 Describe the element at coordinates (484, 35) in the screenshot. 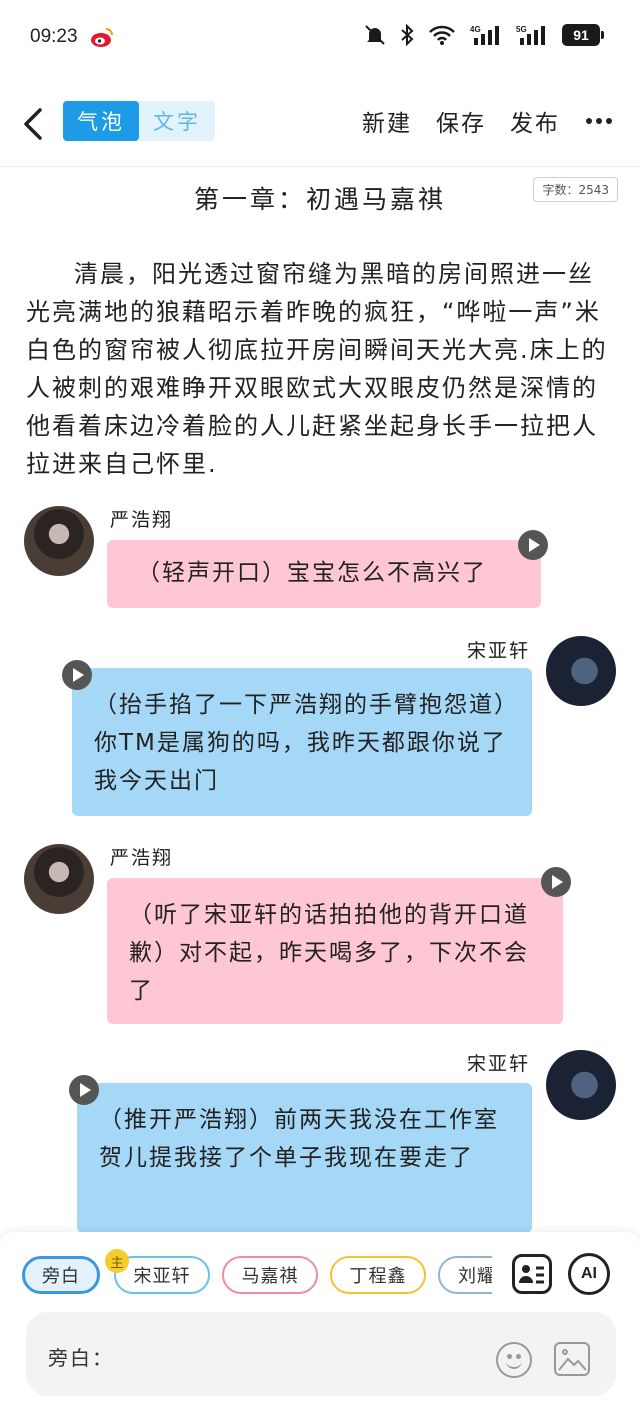

I see `signal-4g-icon: 4G` at that location.